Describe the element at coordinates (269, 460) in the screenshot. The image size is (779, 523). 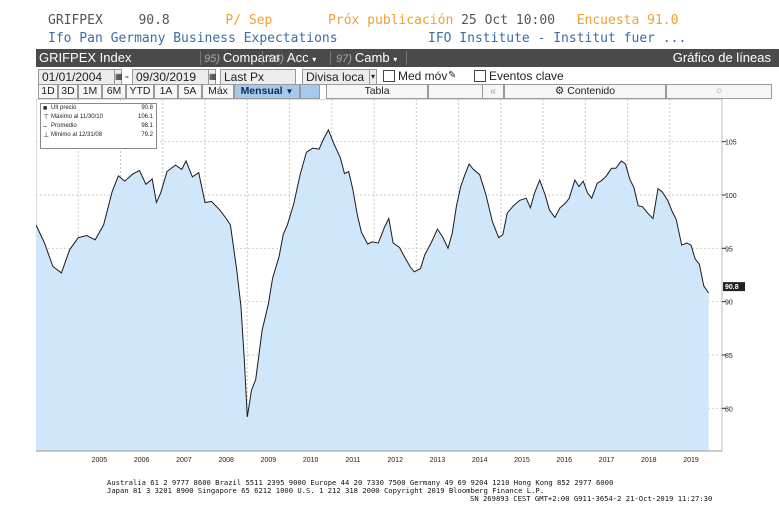
I see `x-tick-label: 2009` at that location.